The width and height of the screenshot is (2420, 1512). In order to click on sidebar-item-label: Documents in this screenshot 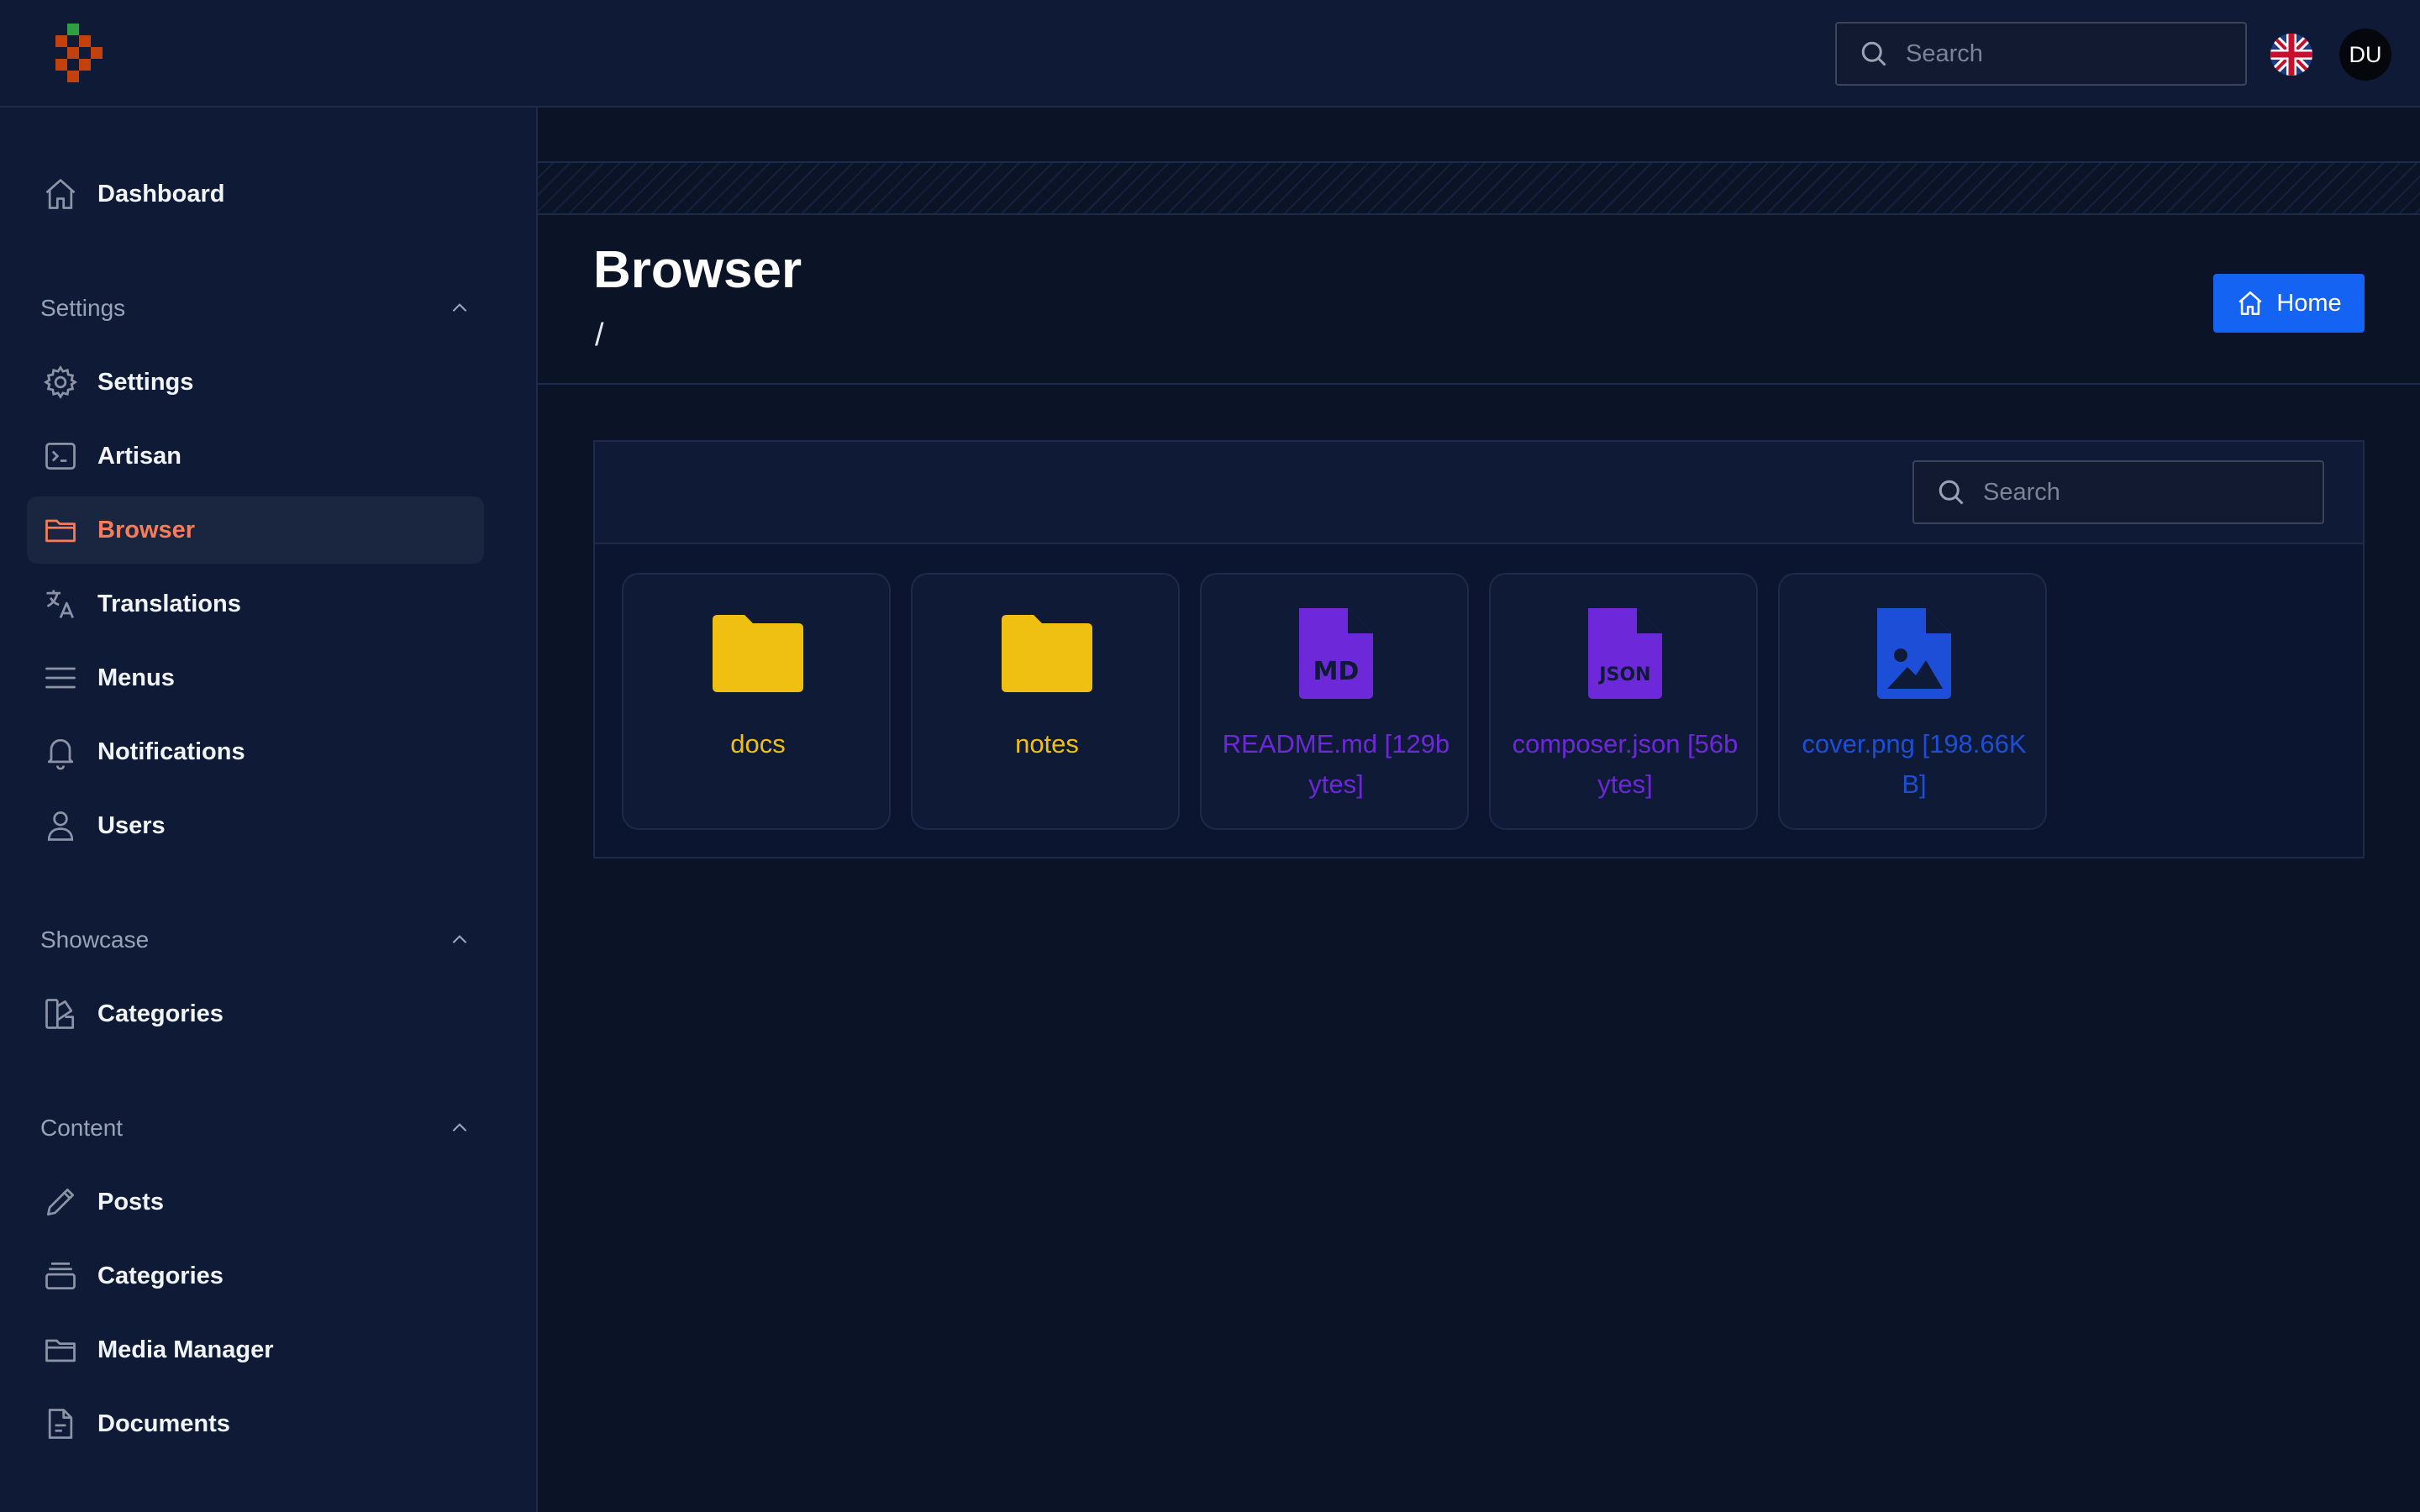, I will do `click(163, 1423)`.